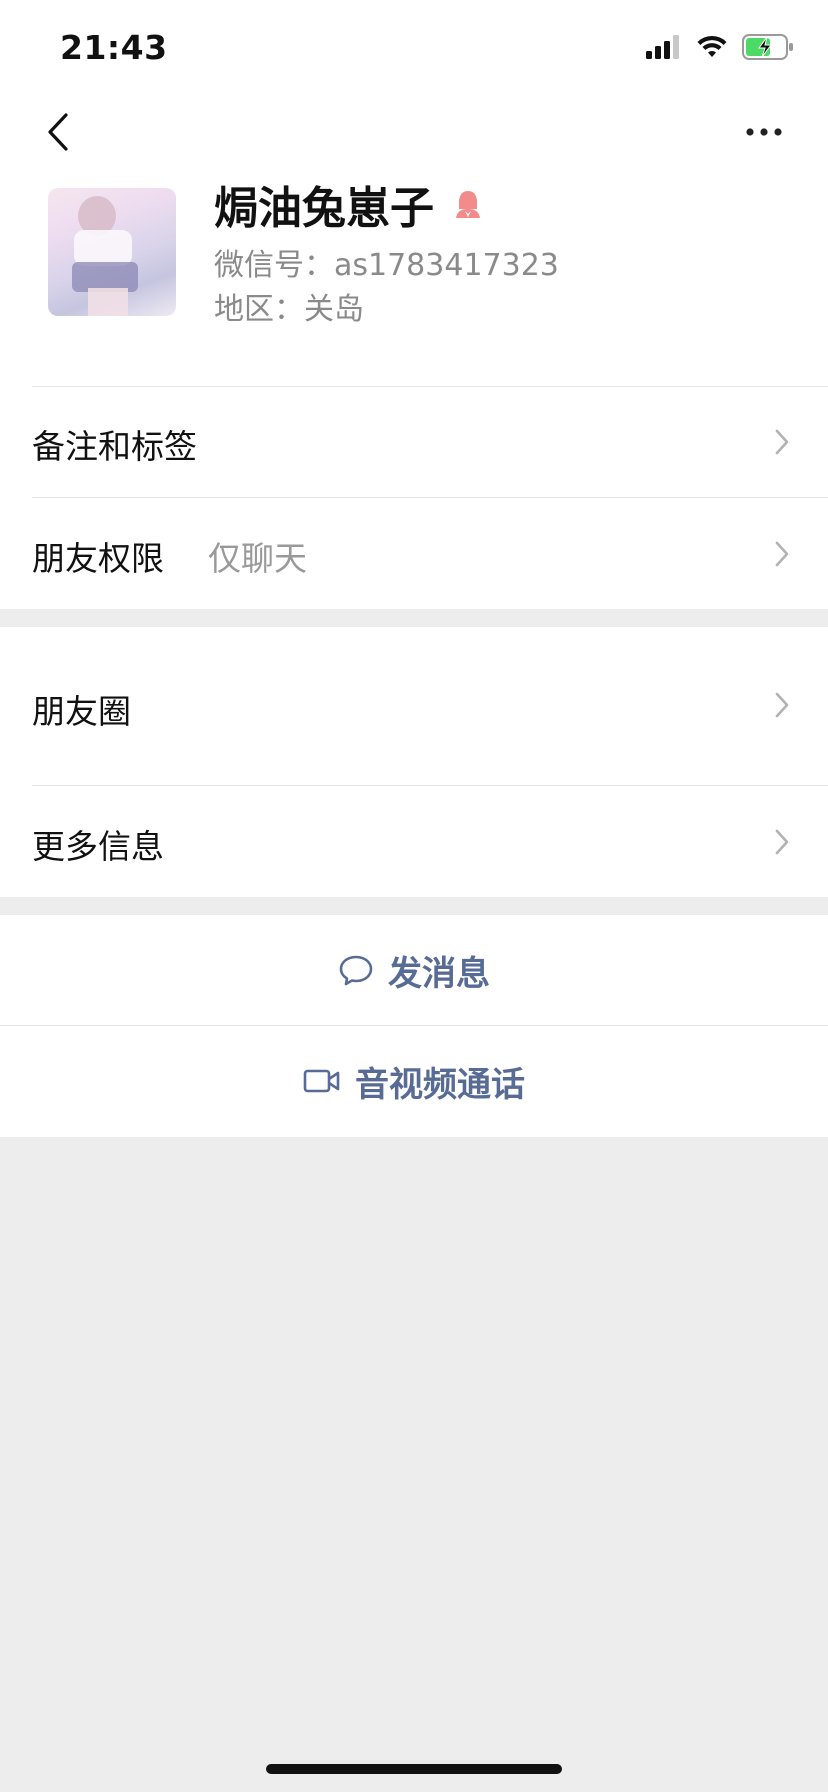 Image resolution: width=828 pixels, height=1792 pixels. I want to click on ellipsis-icon, so click(764, 132).